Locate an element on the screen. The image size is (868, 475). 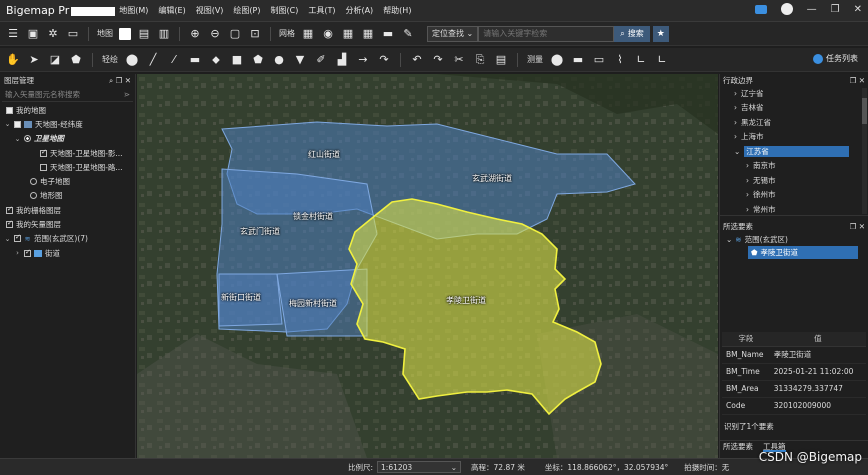
selected-feature-item: ⬟ 孝陵卫街道 is located at coordinates (803, 252).